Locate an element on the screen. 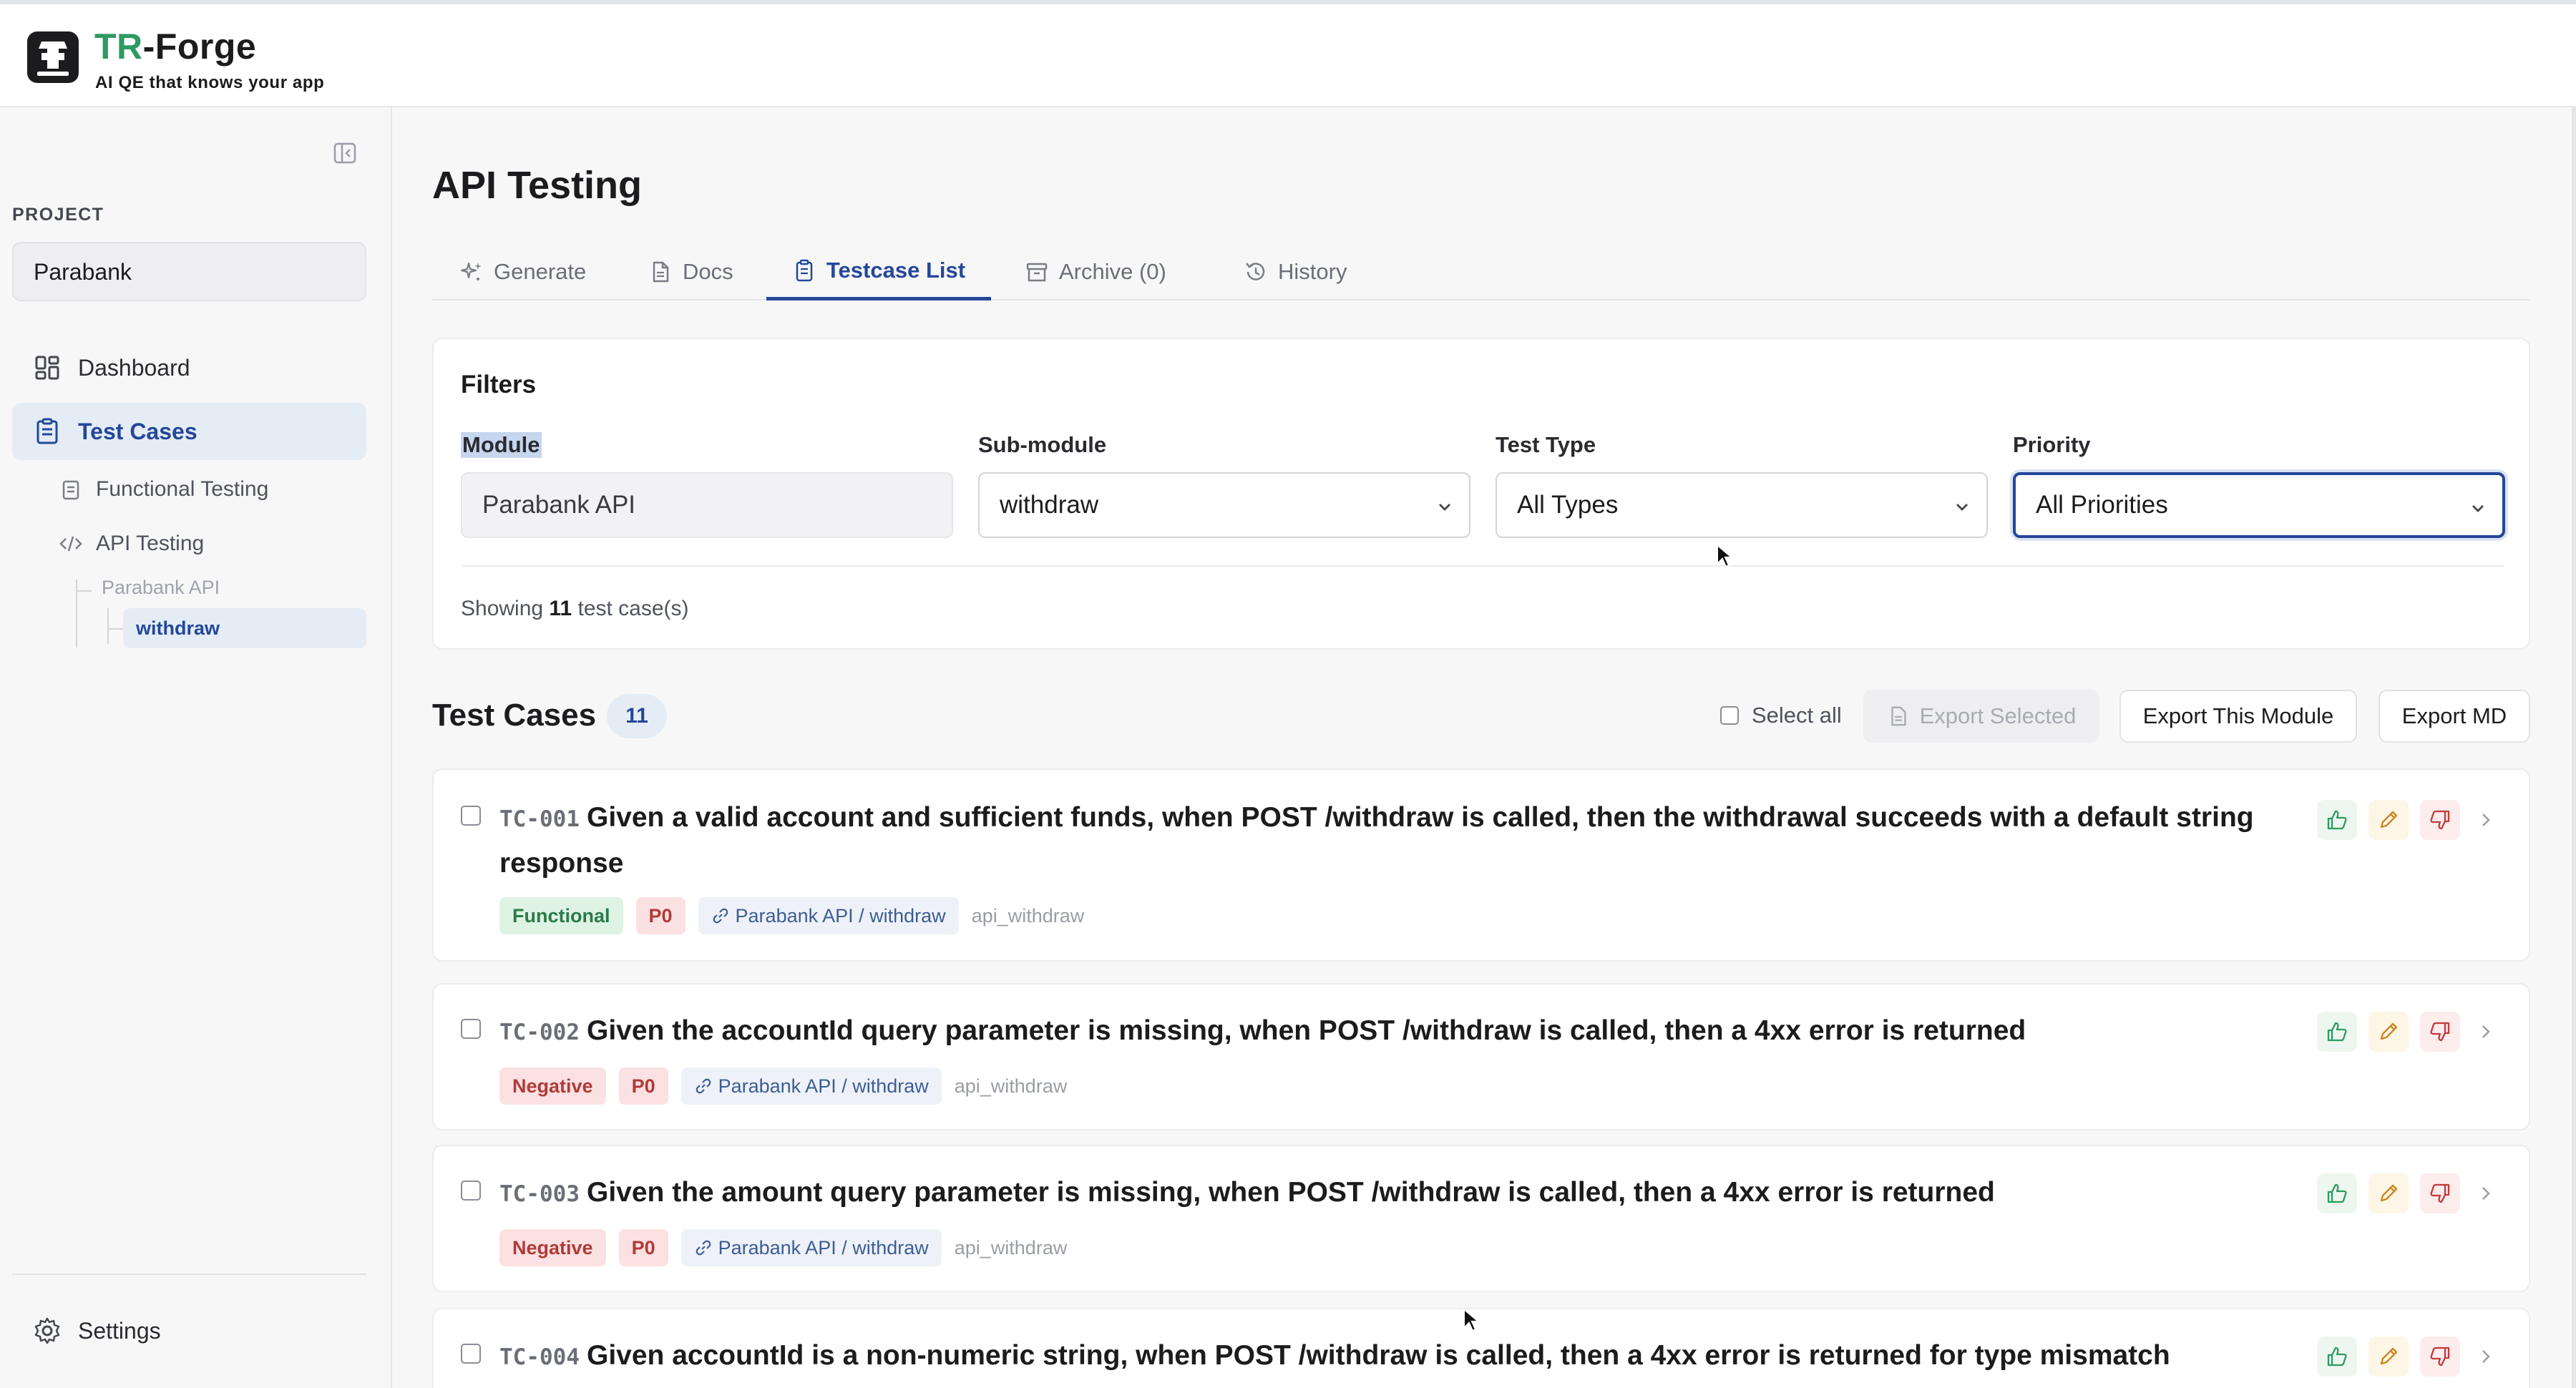  history-icon is located at coordinates (1256, 272).